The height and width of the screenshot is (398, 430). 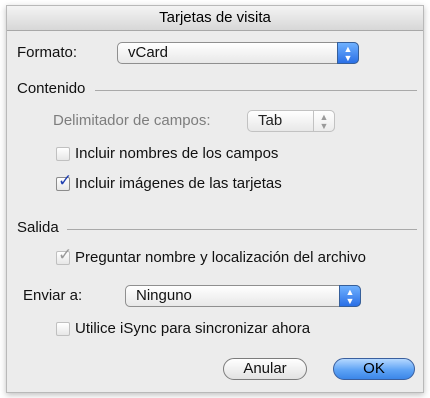 What do you see at coordinates (215, 18) in the screenshot?
I see `dialog-title: Tarjetas de visita` at bounding box center [215, 18].